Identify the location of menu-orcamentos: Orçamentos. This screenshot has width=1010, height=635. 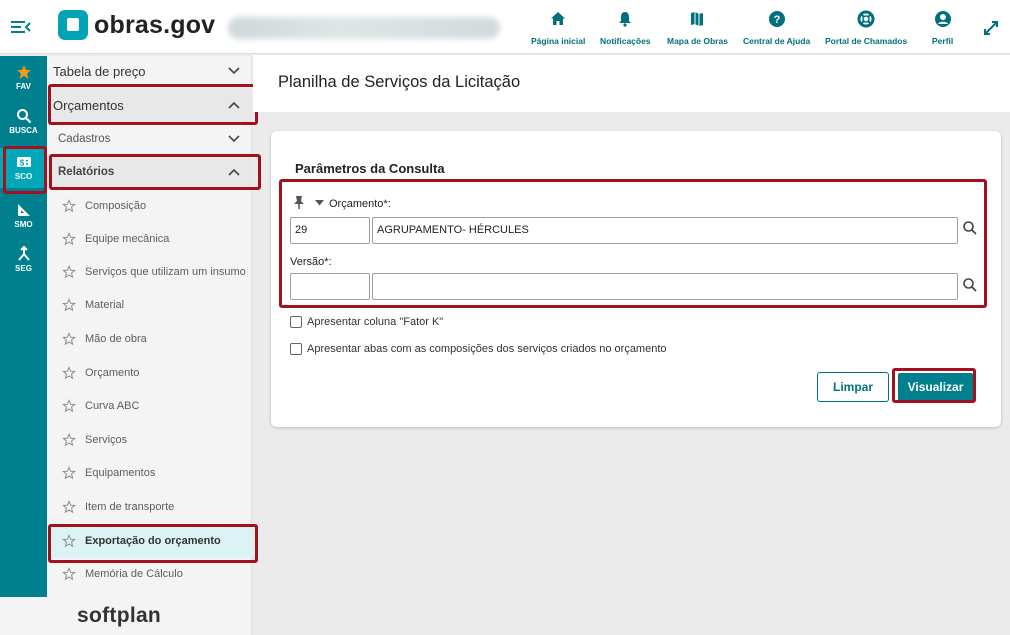
(149, 105).